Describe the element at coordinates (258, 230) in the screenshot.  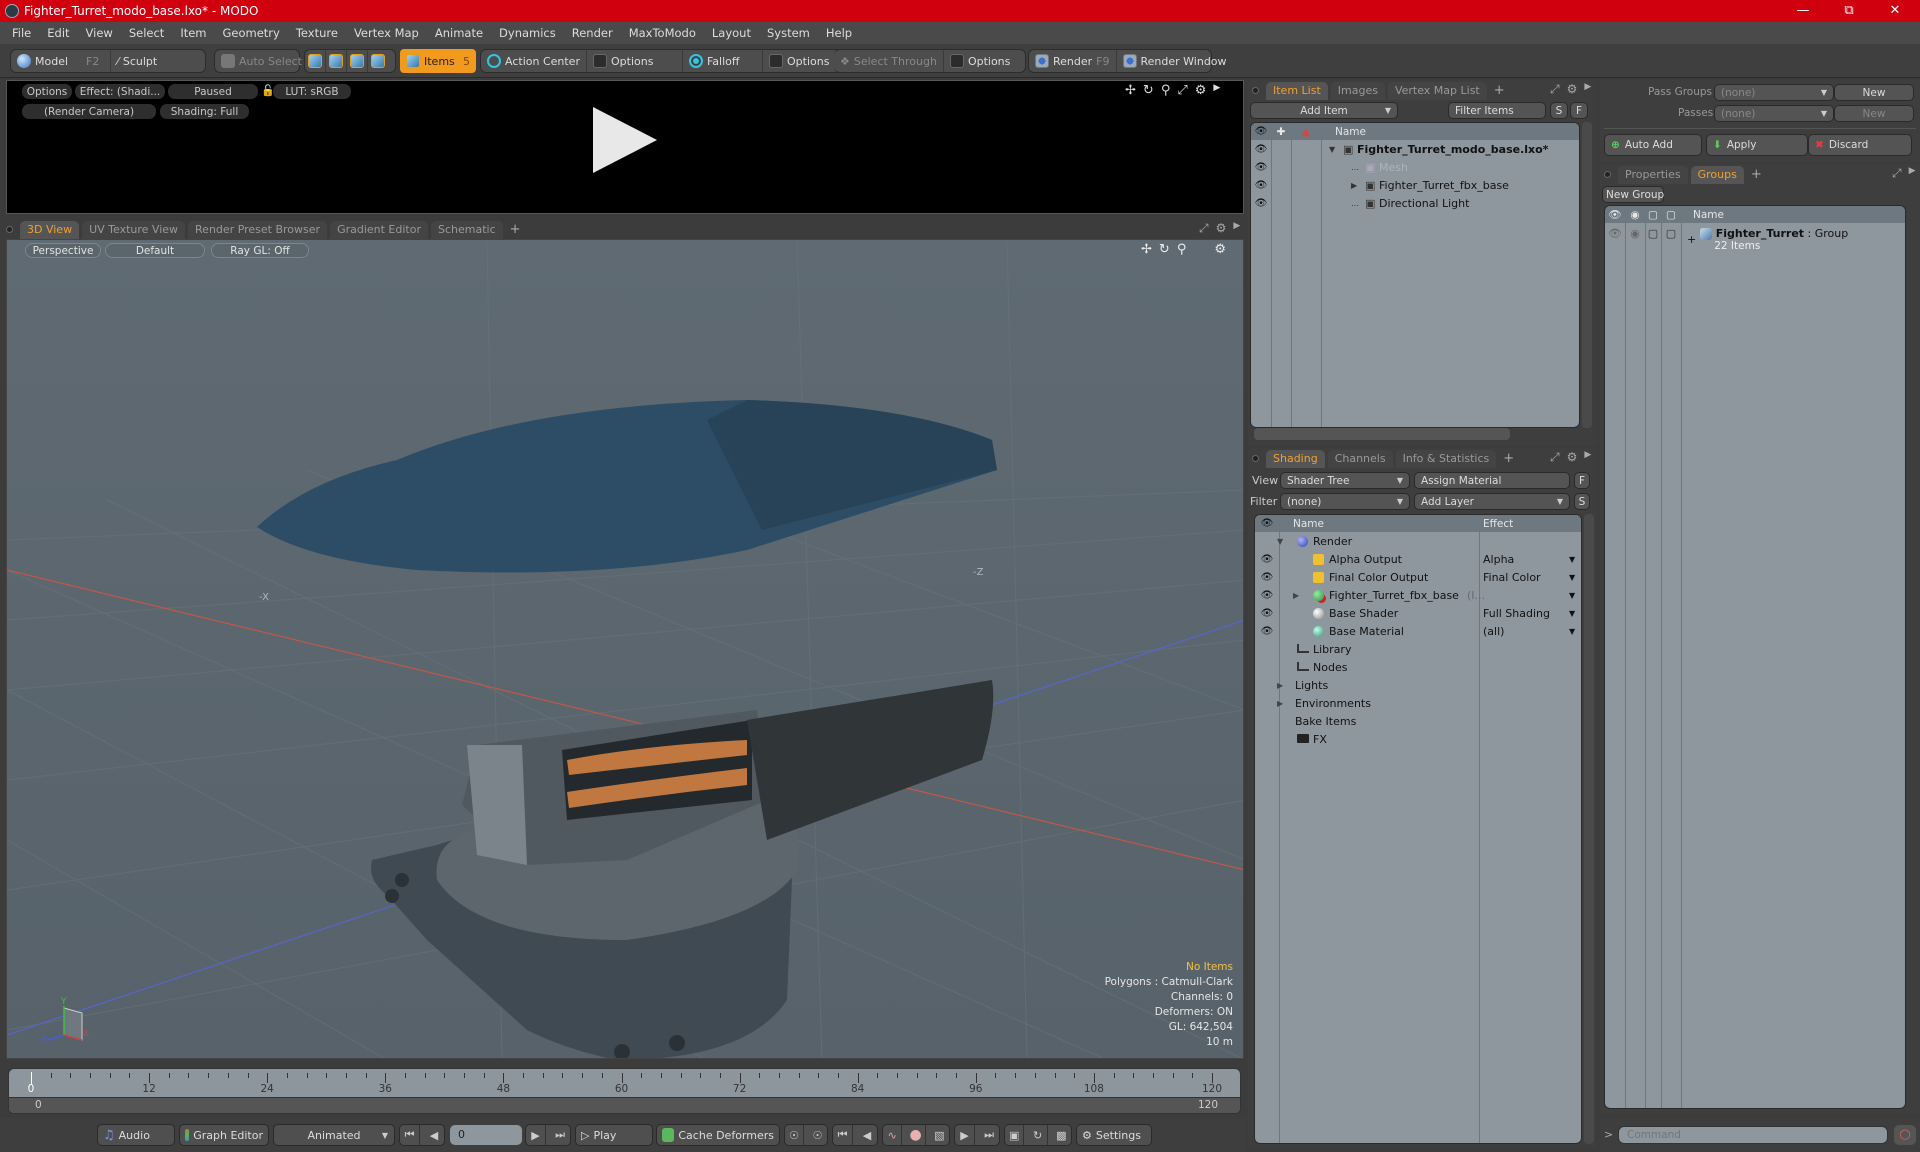
I see `tab-render-preset-browser: Render Preset Browser` at that location.